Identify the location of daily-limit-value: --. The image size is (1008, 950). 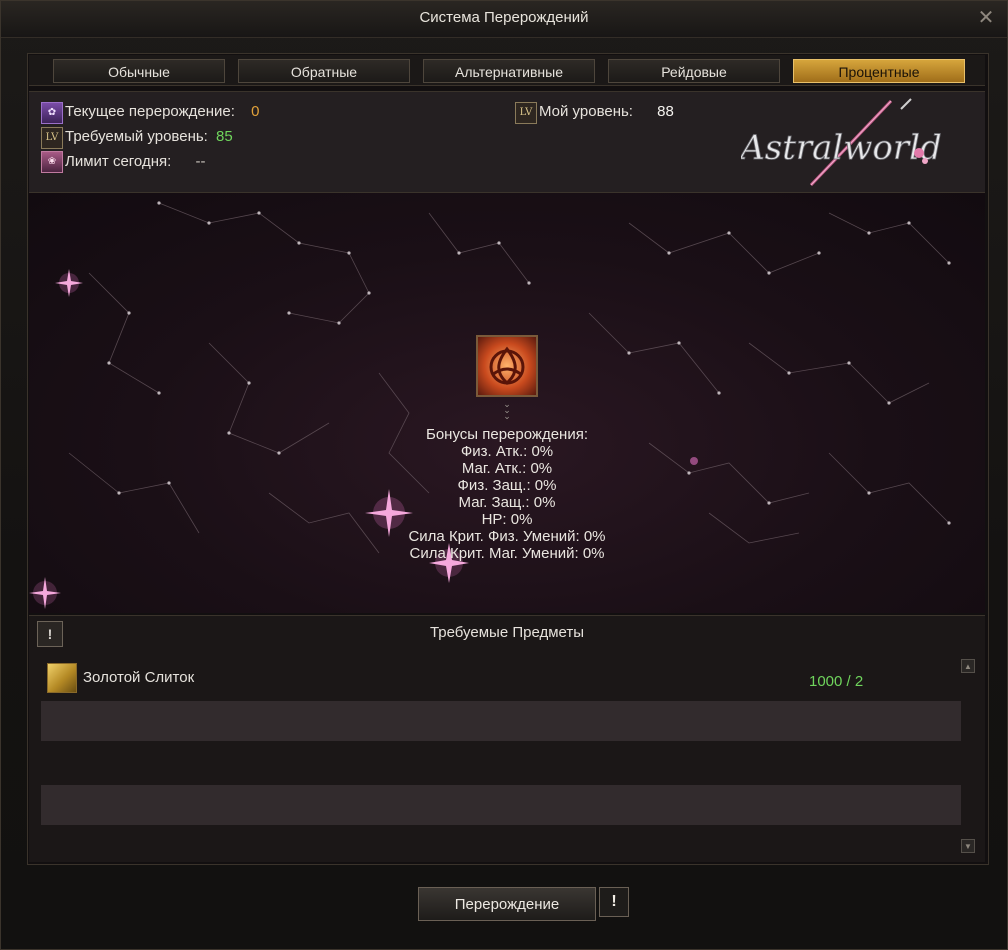
(200, 161).